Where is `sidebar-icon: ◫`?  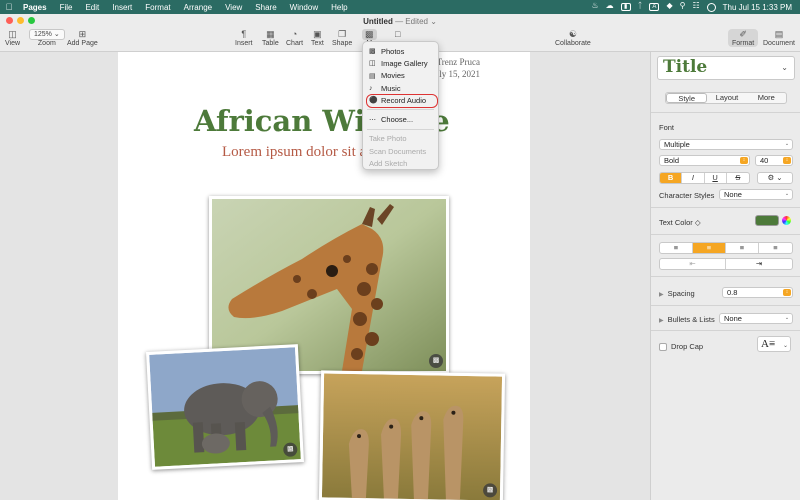
sidebar-icon: ◫ is located at coordinates (12, 34).